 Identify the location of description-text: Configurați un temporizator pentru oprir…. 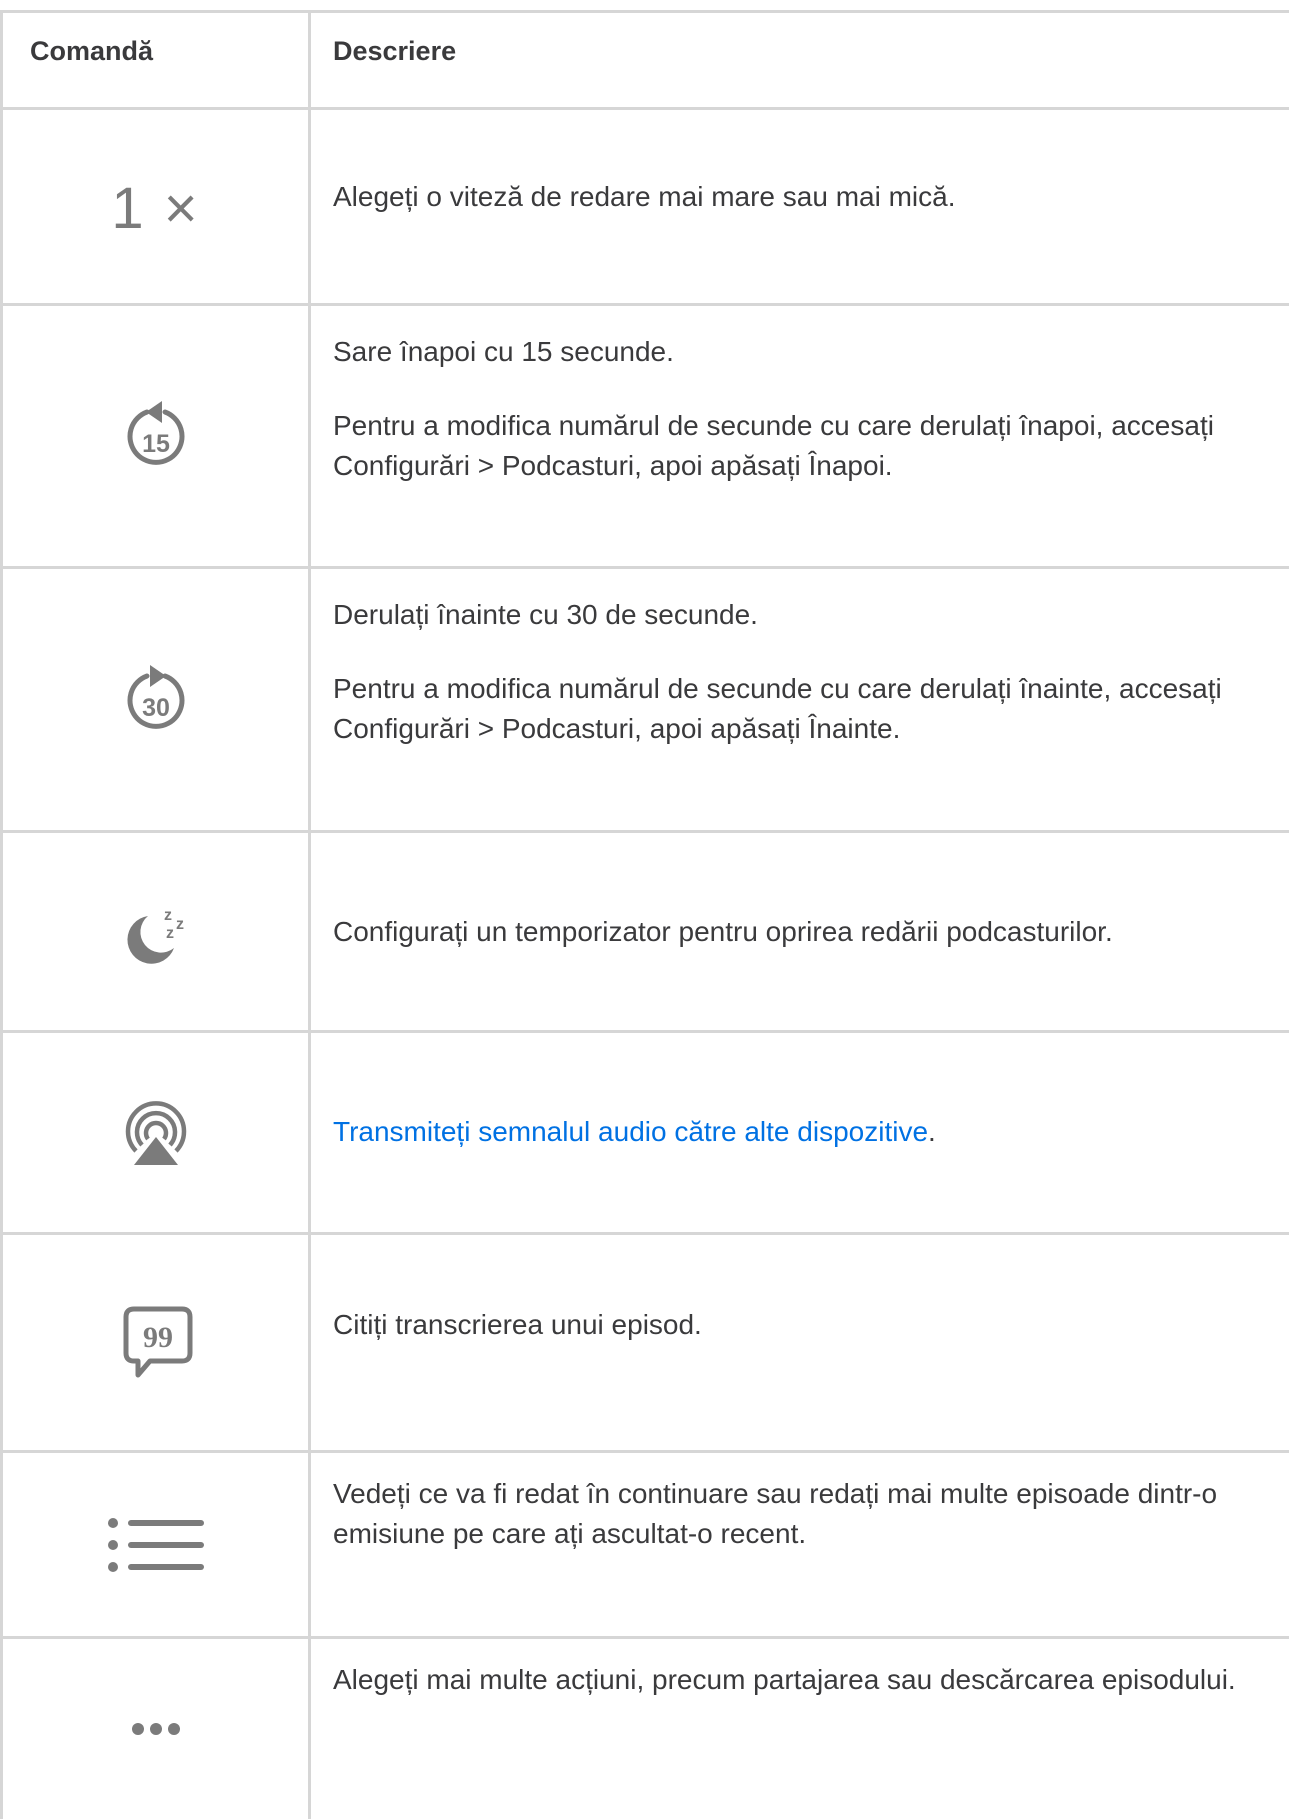
(723, 931).